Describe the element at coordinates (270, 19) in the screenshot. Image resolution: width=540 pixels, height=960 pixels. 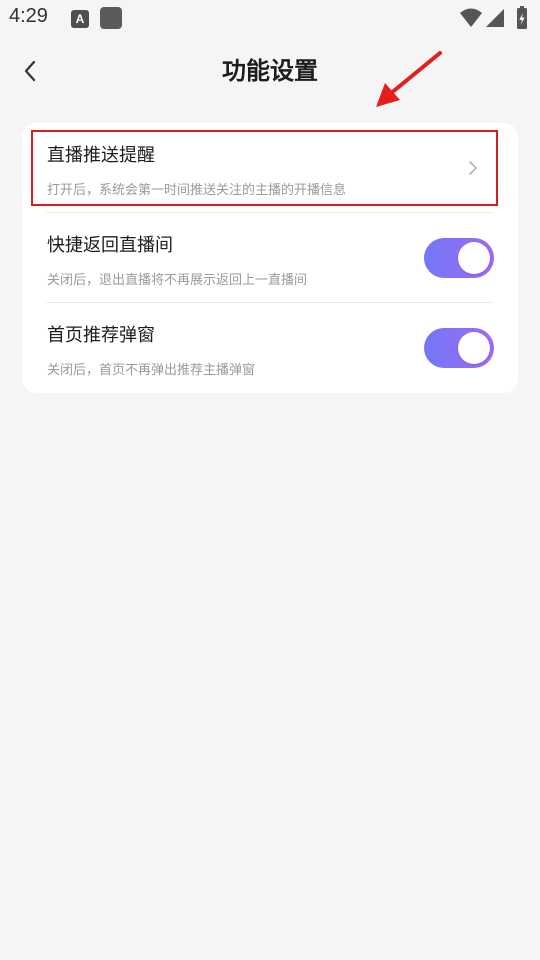
I see `status-bar: 4:29 A` at that location.